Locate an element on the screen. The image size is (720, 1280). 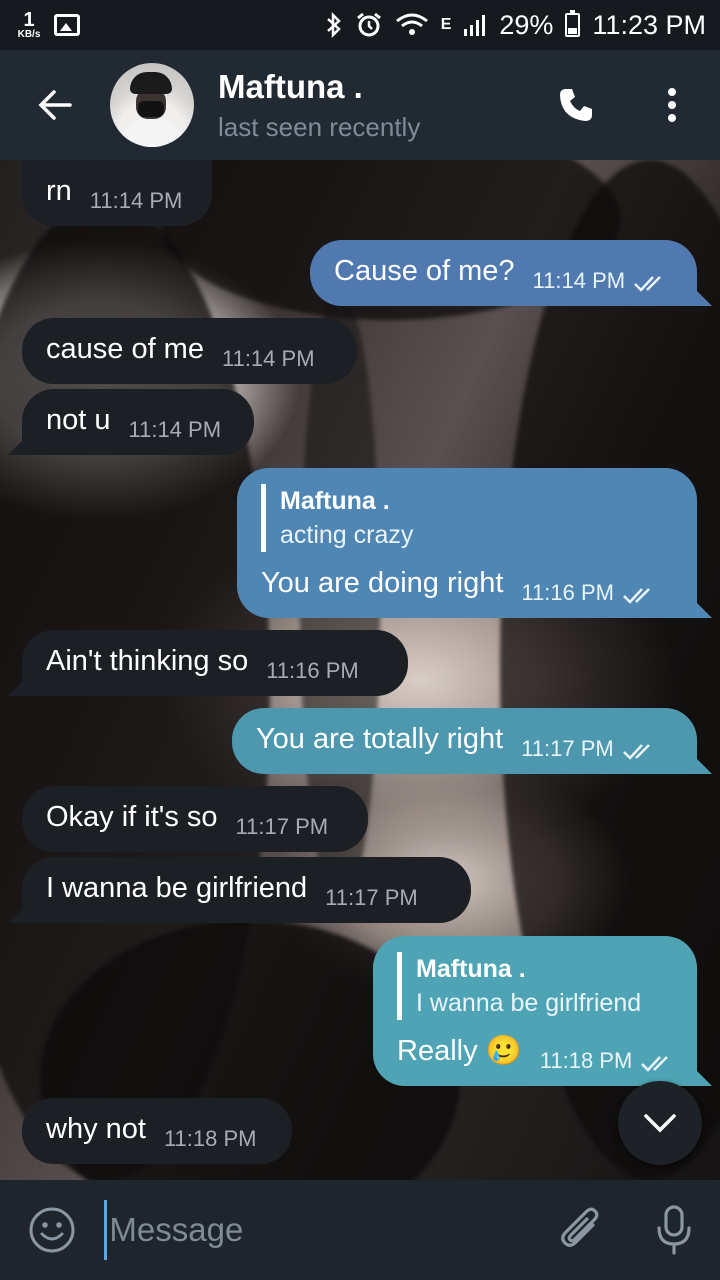
message-composer is located at coordinates (360, 1230).